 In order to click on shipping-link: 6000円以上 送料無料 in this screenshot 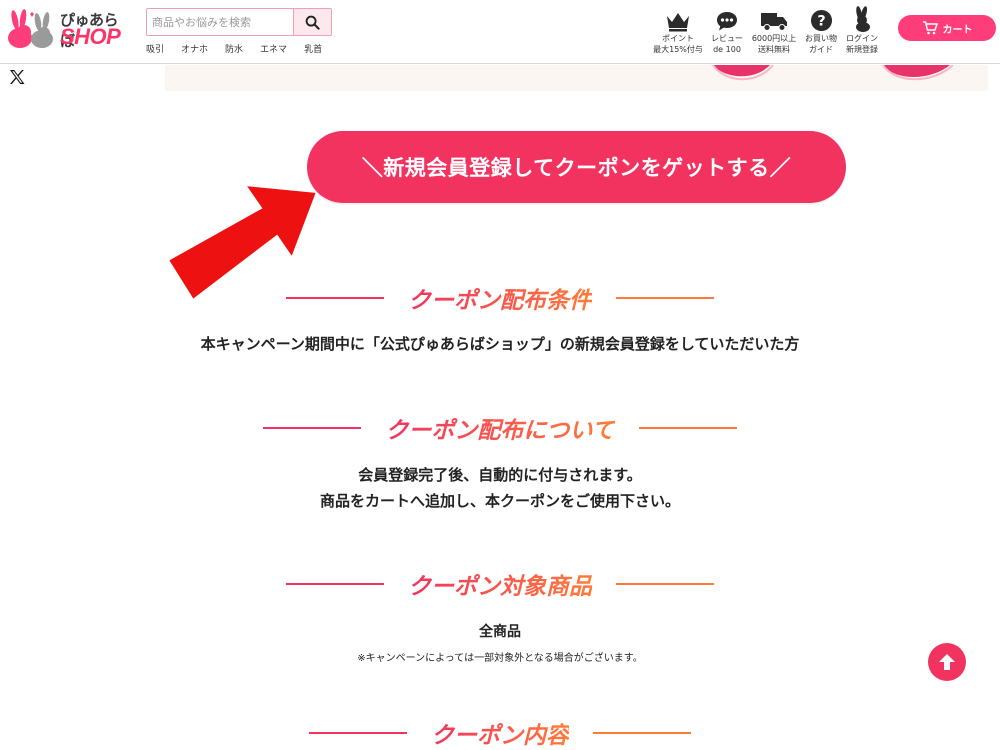, I will do `click(774, 30)`.